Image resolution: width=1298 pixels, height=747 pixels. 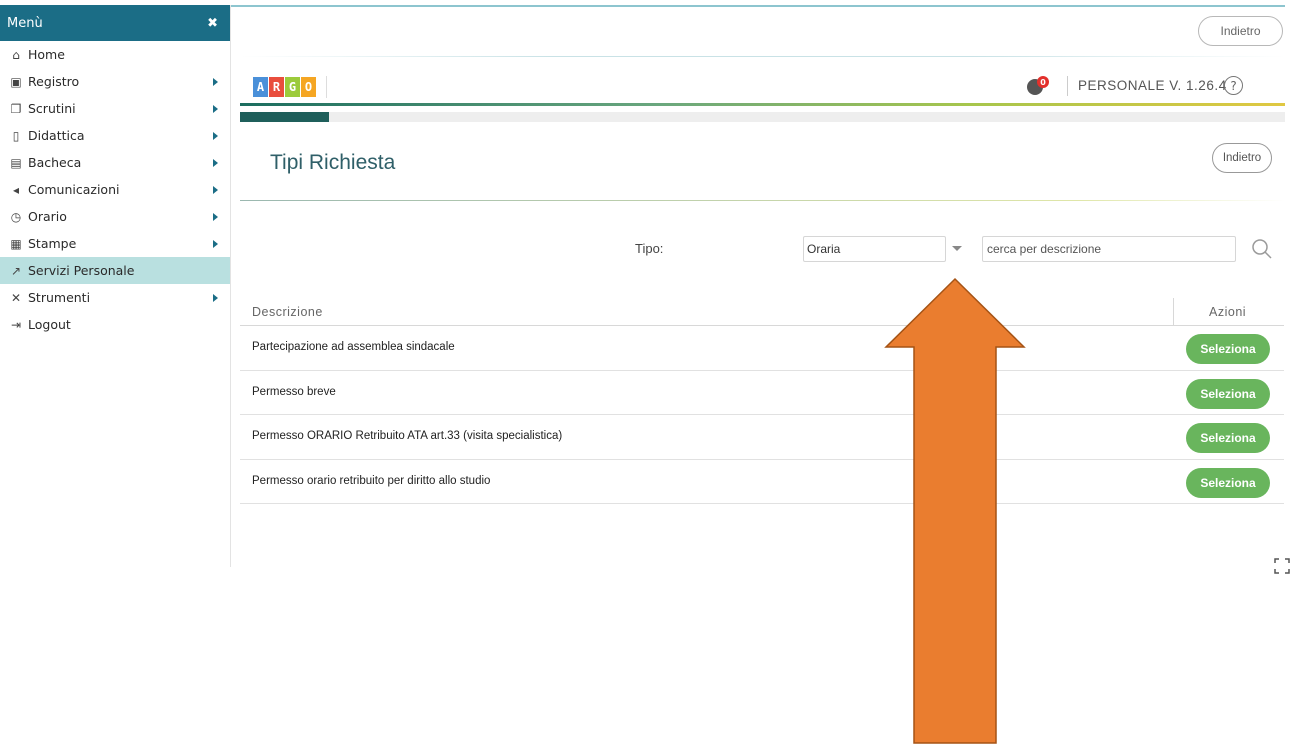 I want to click on top-border, so click(x=758, y=6).